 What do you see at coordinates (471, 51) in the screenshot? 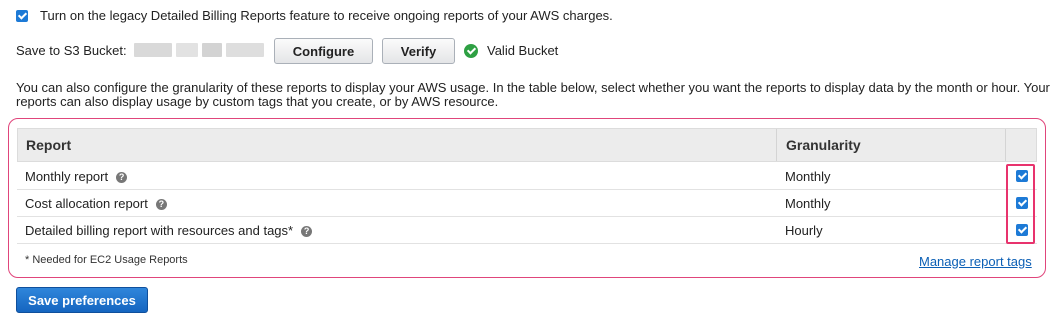
I see `check-circle-icon` at bounding box center [471, 51].